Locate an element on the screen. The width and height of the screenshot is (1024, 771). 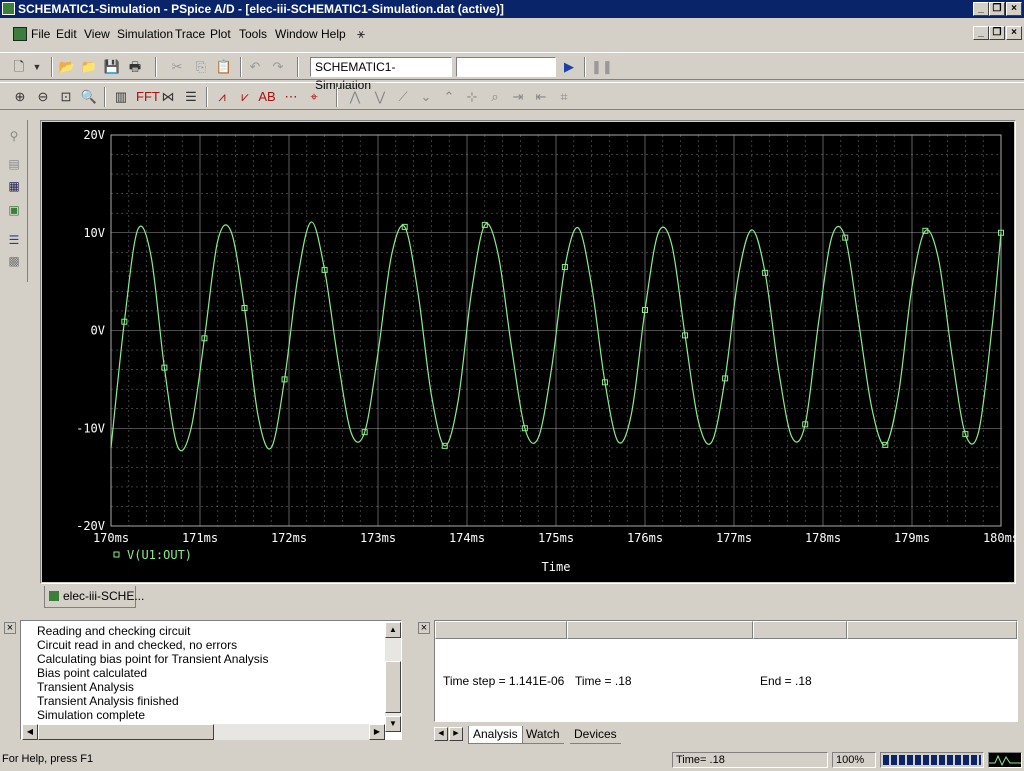
evaluate-measurement-icon: ☰ is located at coordinates (191, 97).